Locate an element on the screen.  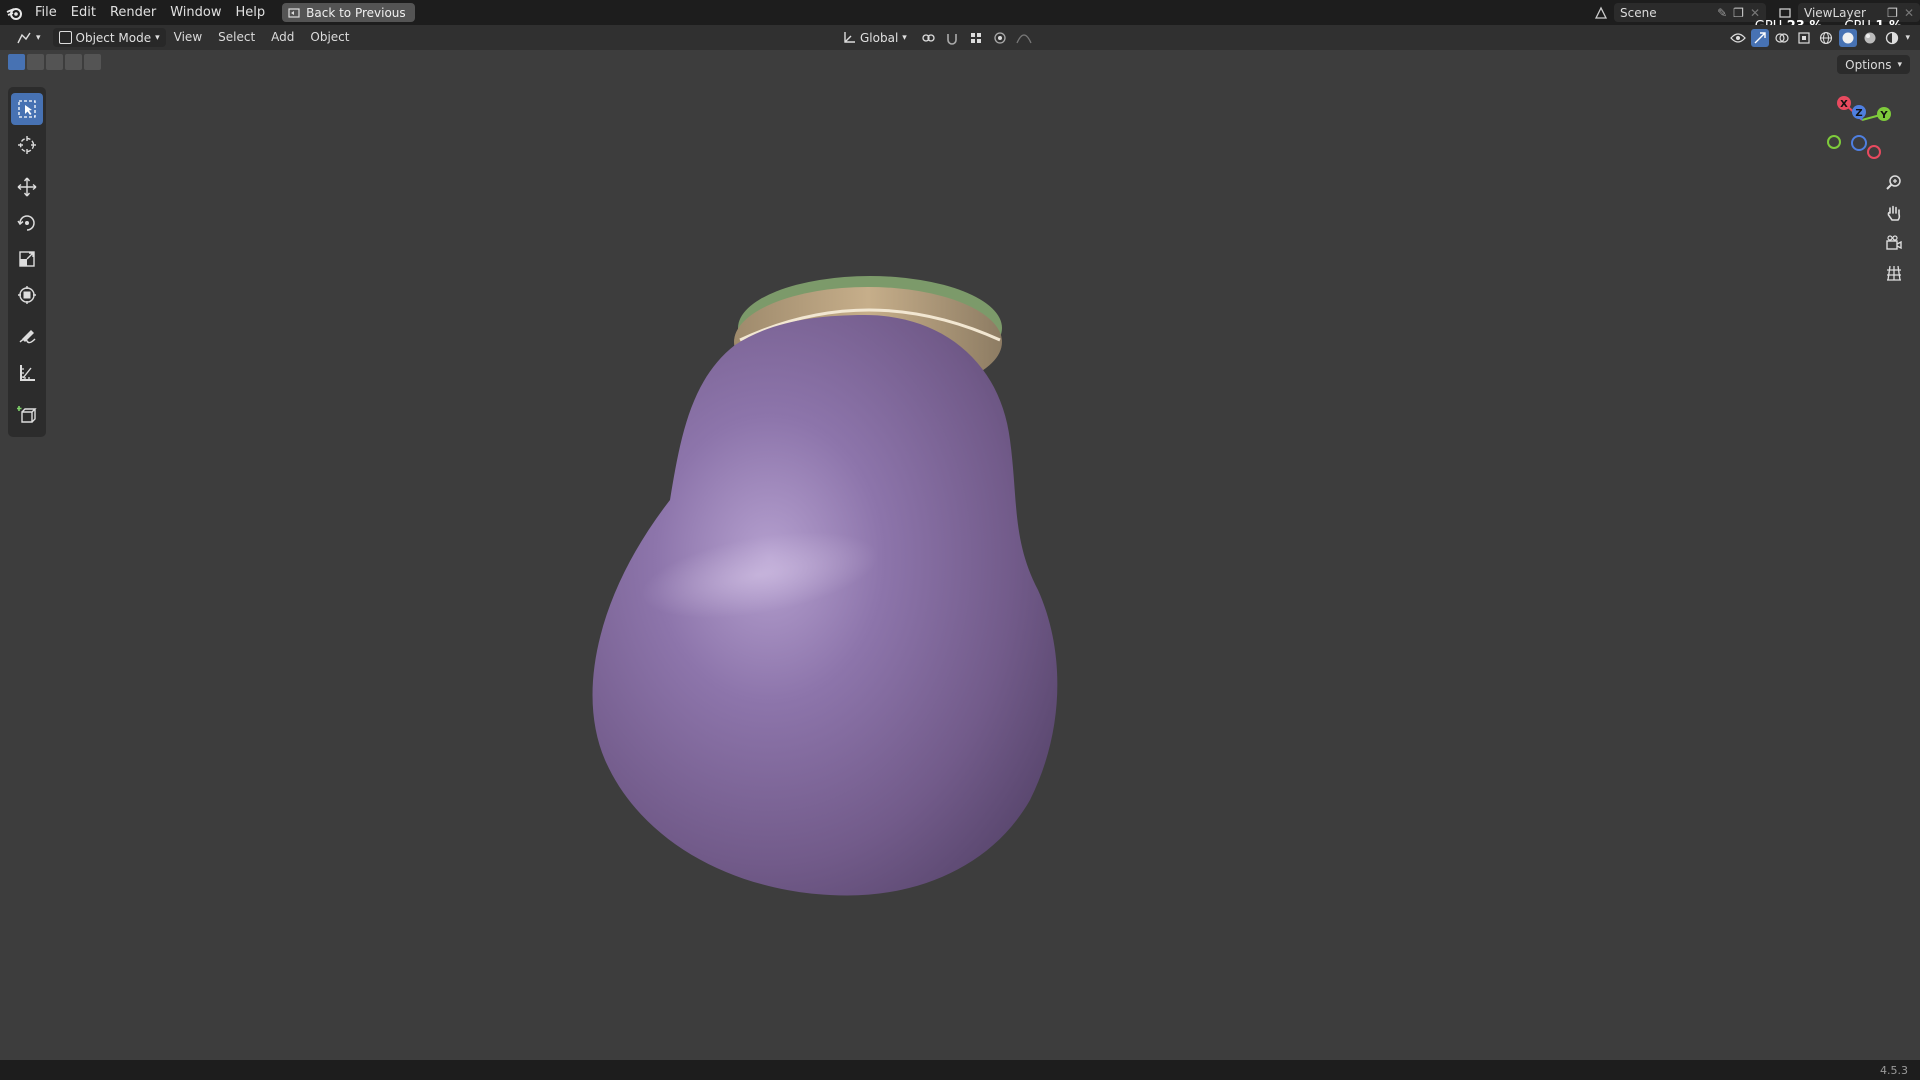
scene-browse-icon is located at coordinates (1601, 13).